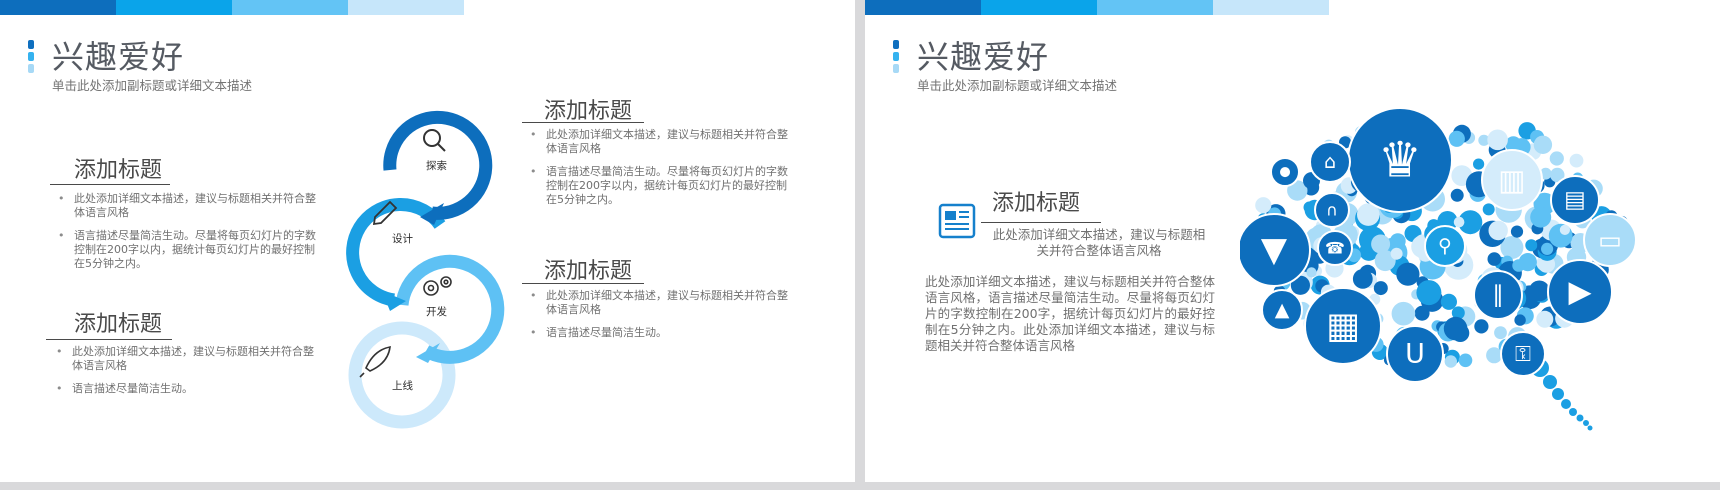  What do you see at coordinates (1097, 7) in the screenshot?
I see `top-color-bar` at bounding box center [1097, 7].